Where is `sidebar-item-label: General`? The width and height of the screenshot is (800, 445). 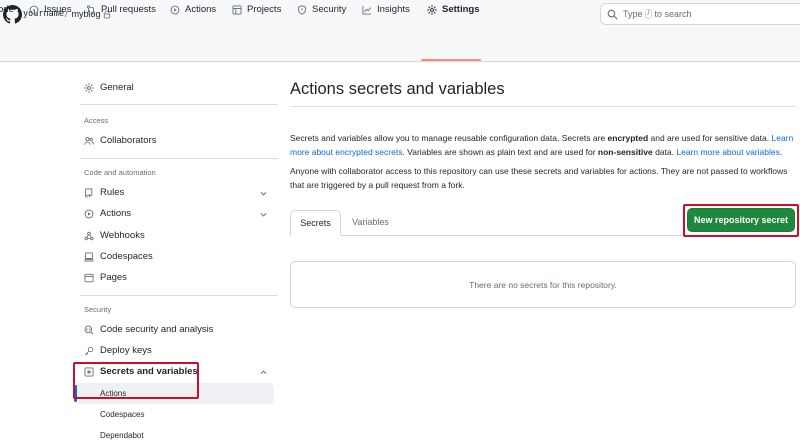
sidebar-item-label: General is located at coordinates (117, 87).